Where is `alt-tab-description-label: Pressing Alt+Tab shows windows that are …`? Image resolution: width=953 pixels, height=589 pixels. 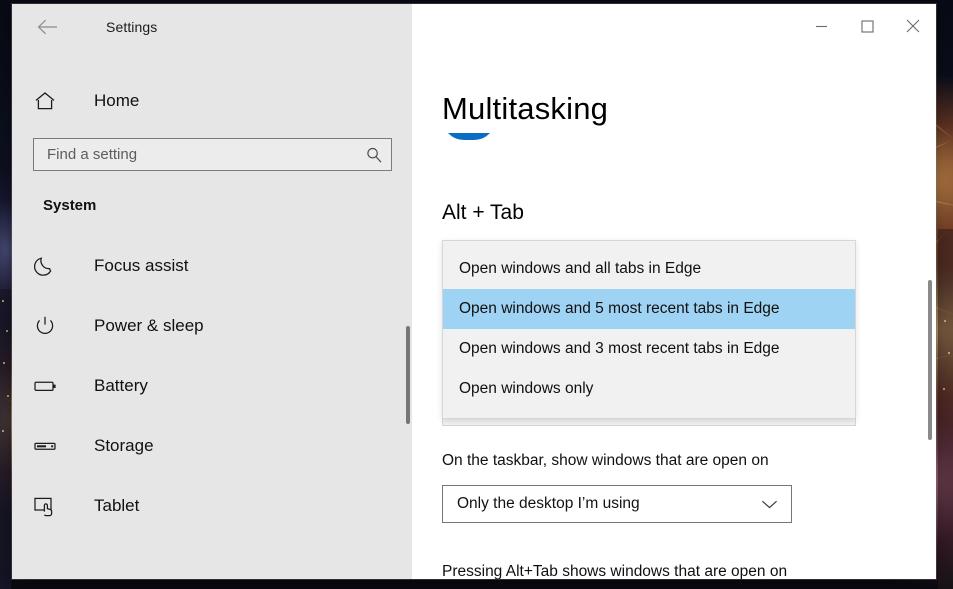
alt-tab-description-label: Pressing Alt+Tab shows windows that are … is located at coordinates (615, 571).